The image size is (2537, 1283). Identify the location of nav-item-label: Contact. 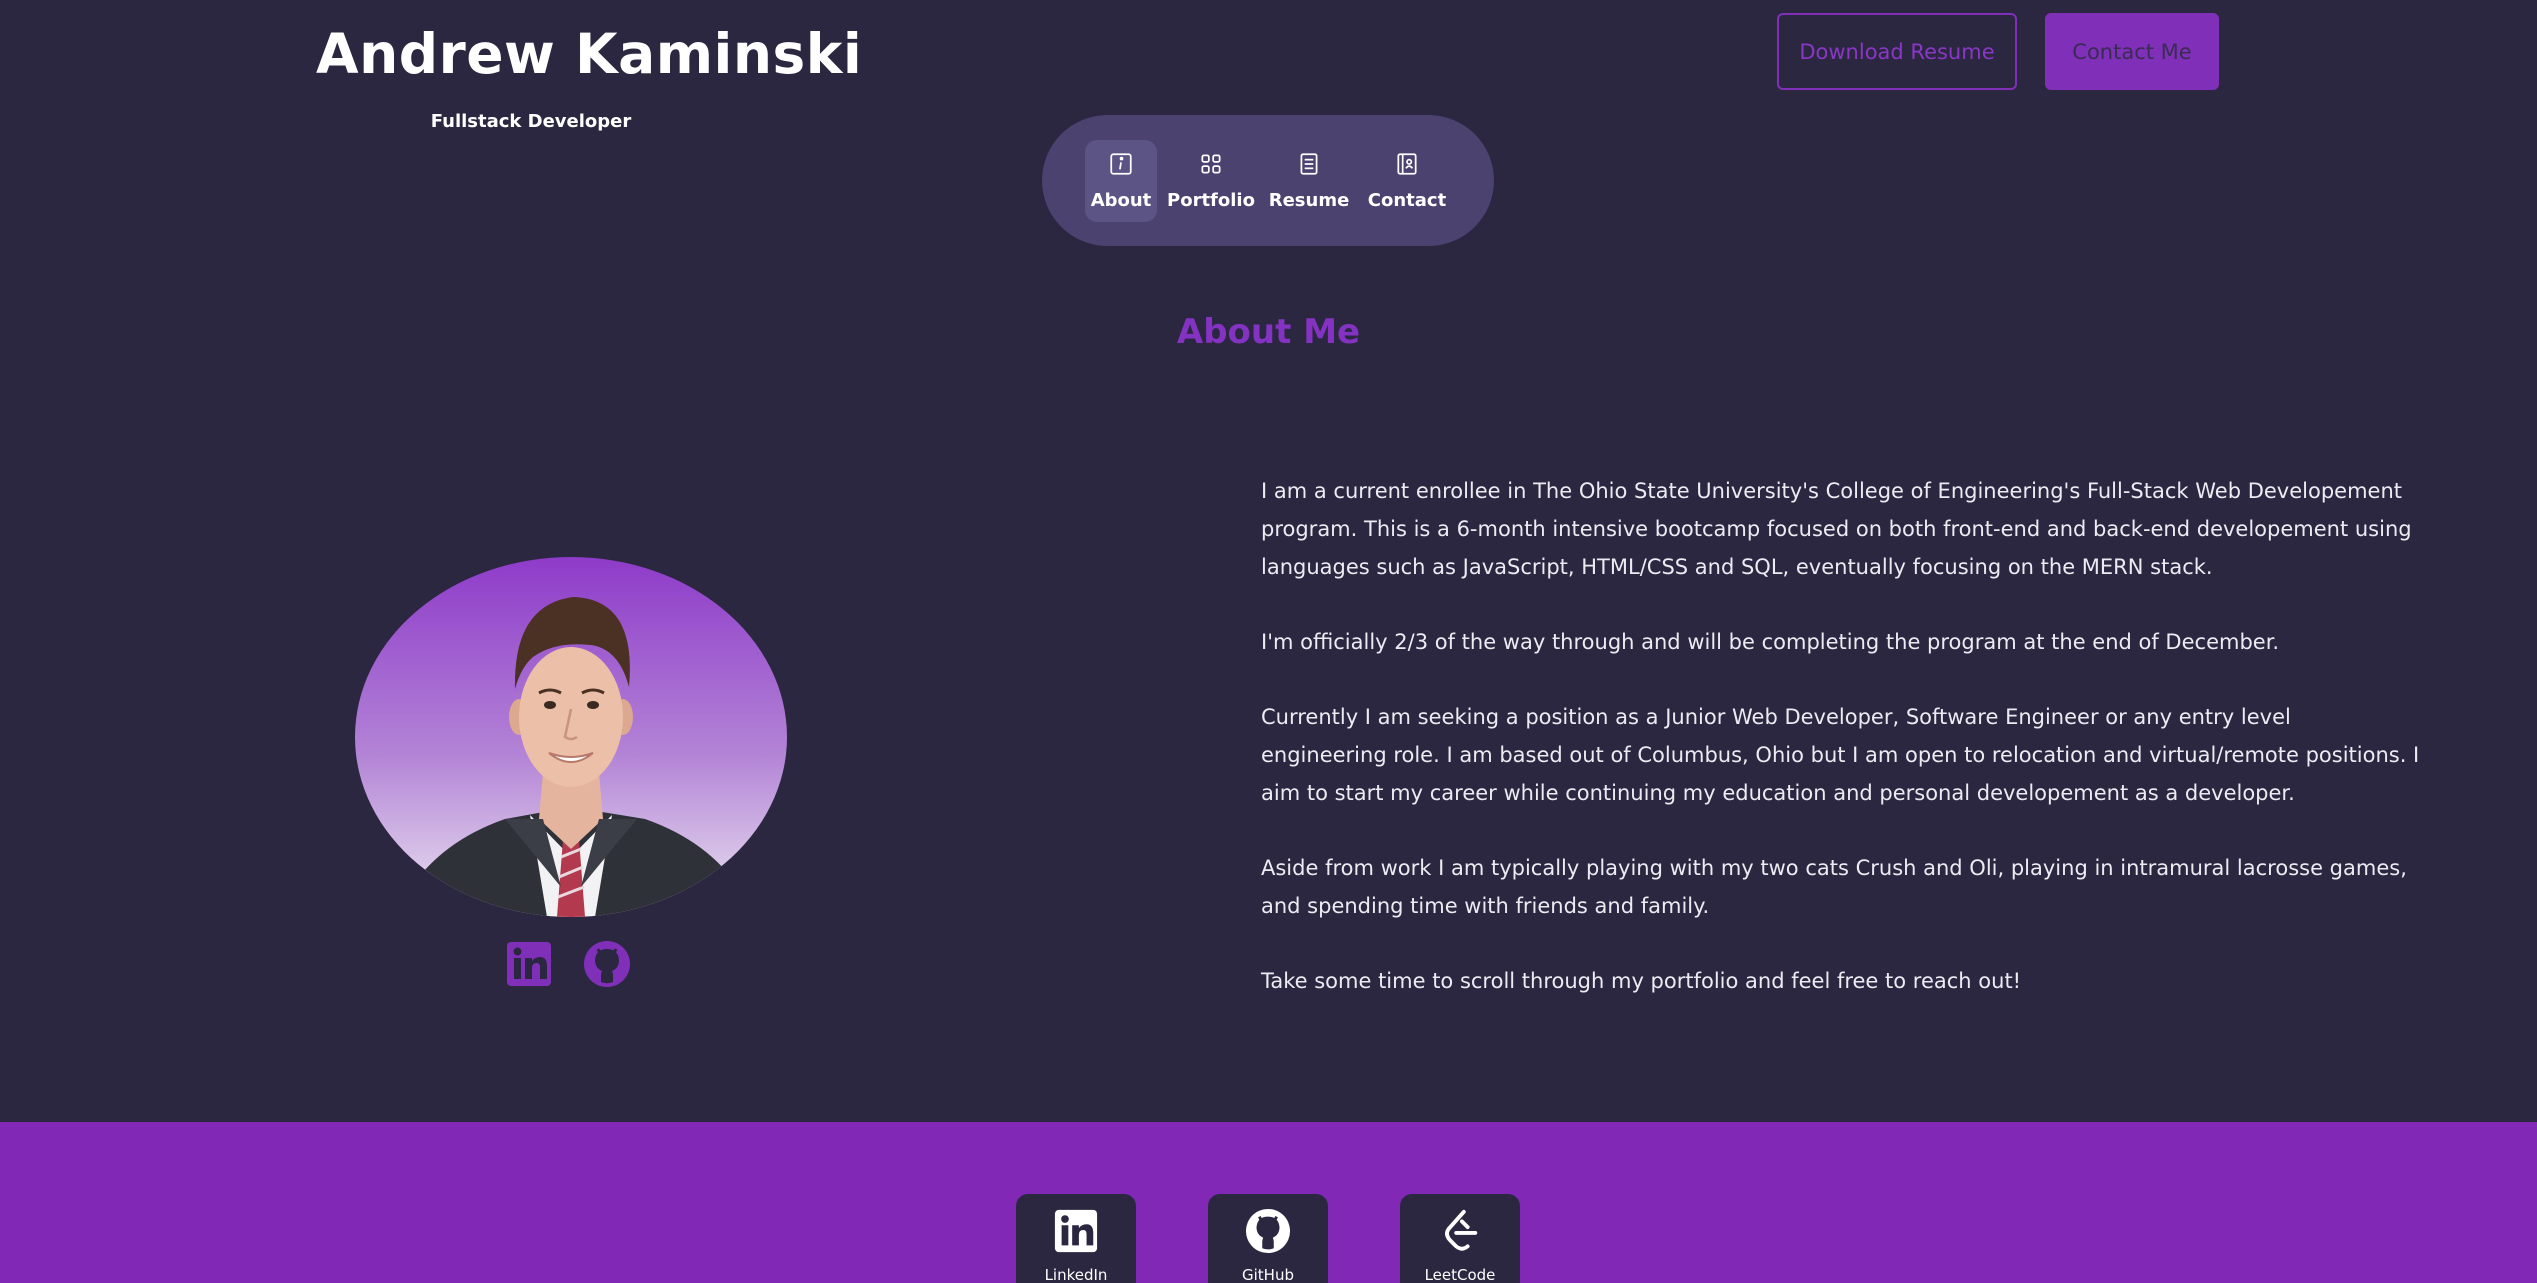
(1407, 200).